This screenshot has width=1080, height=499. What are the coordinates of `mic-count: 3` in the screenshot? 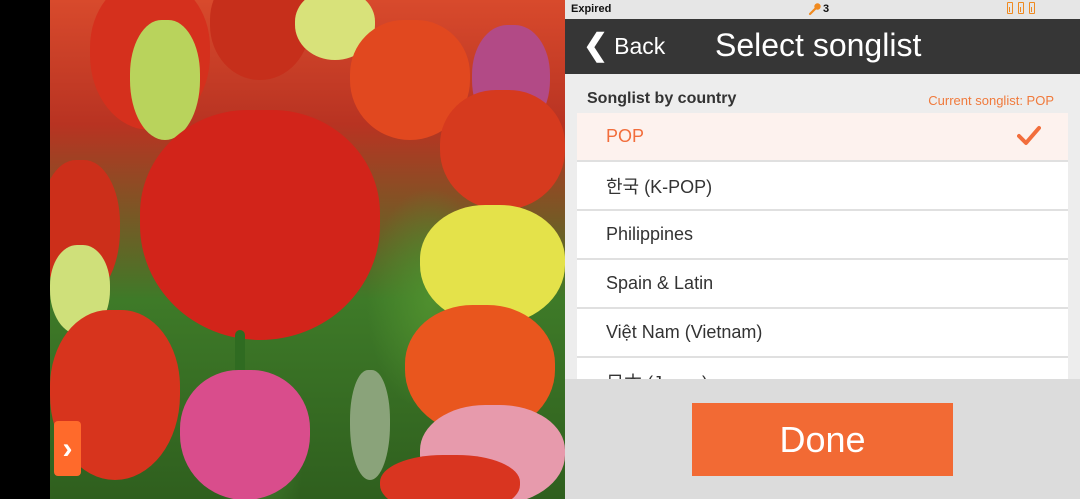 It's located at (826, 9).